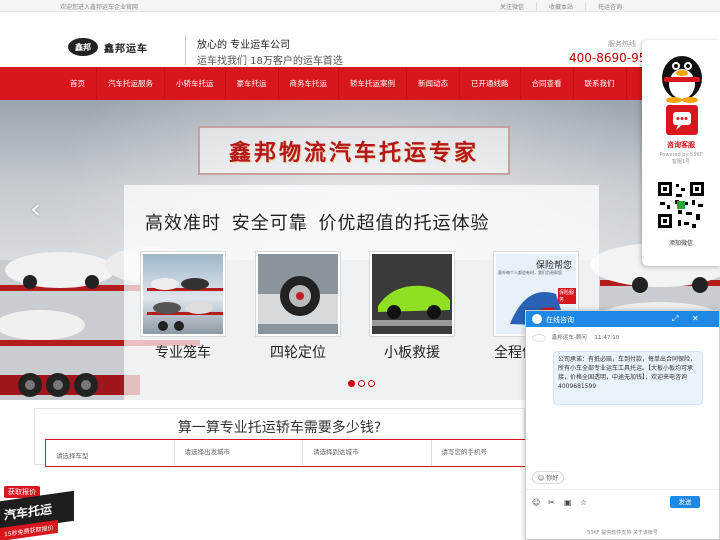 Image resolution: width=720 pixels, height=540 pixels. I want to click on quick-reply: ☺ 你好, so click(548, 477).